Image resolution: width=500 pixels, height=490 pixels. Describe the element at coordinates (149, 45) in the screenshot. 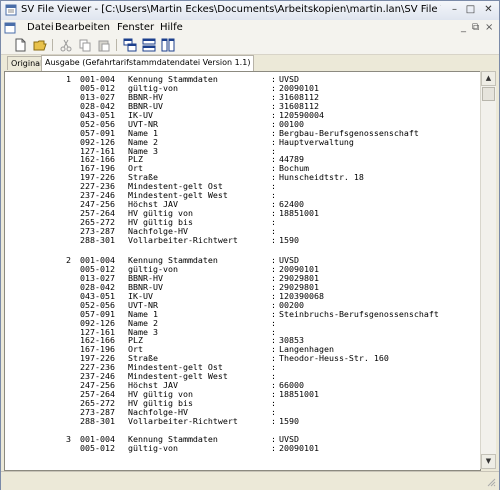

I see `tile-horizontal-icon` at that location.